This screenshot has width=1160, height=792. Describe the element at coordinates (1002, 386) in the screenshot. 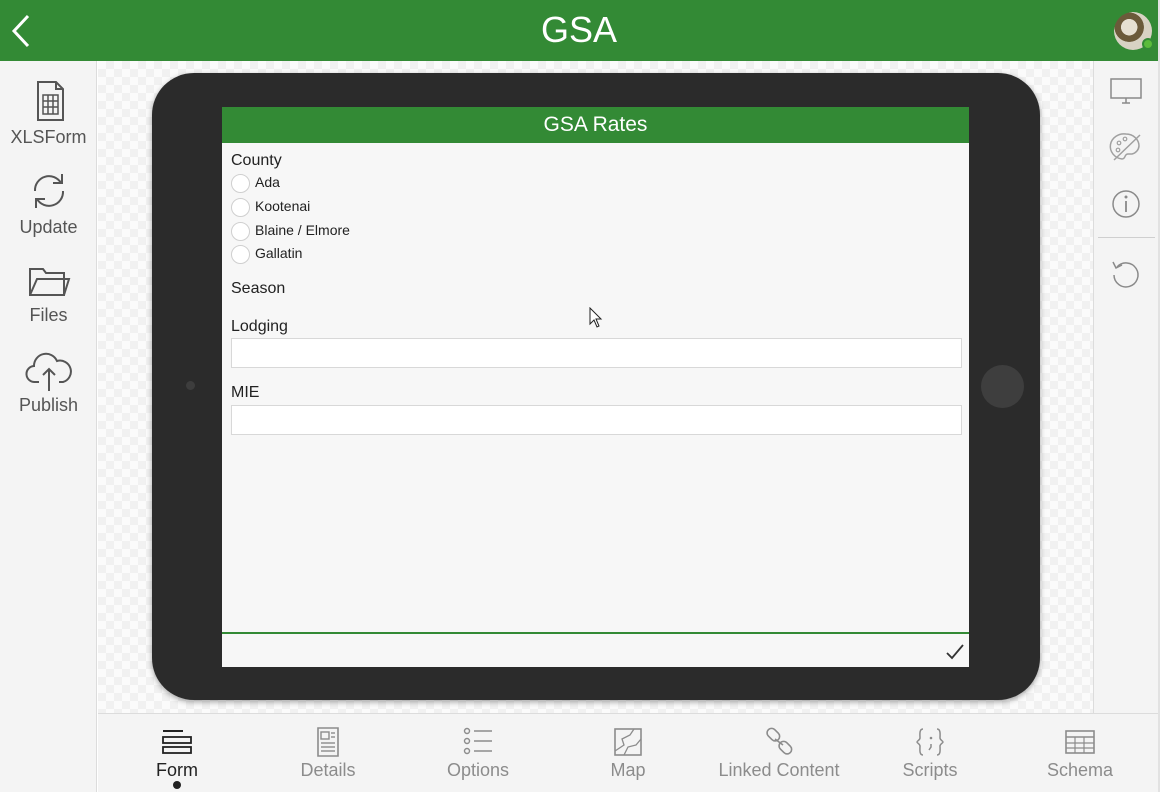

I see `tablet-home-button` at that location.